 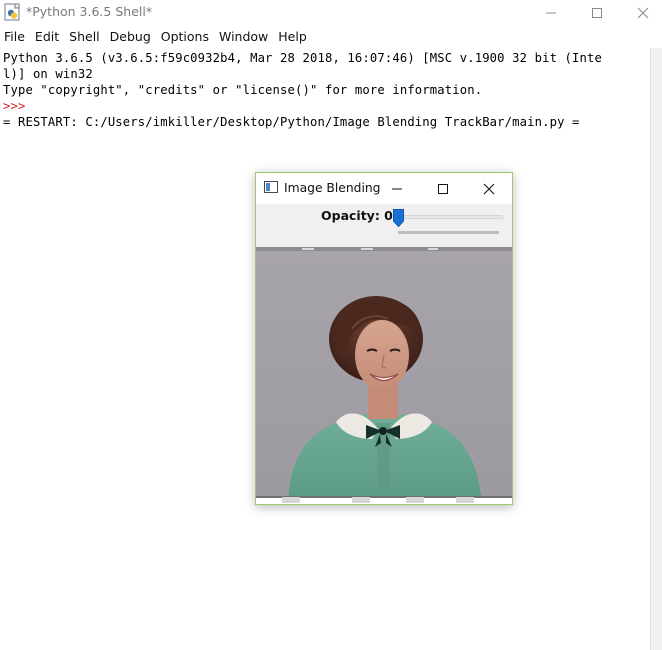 I want to click on slider-thumb-icon, so click(x=398, y=218).